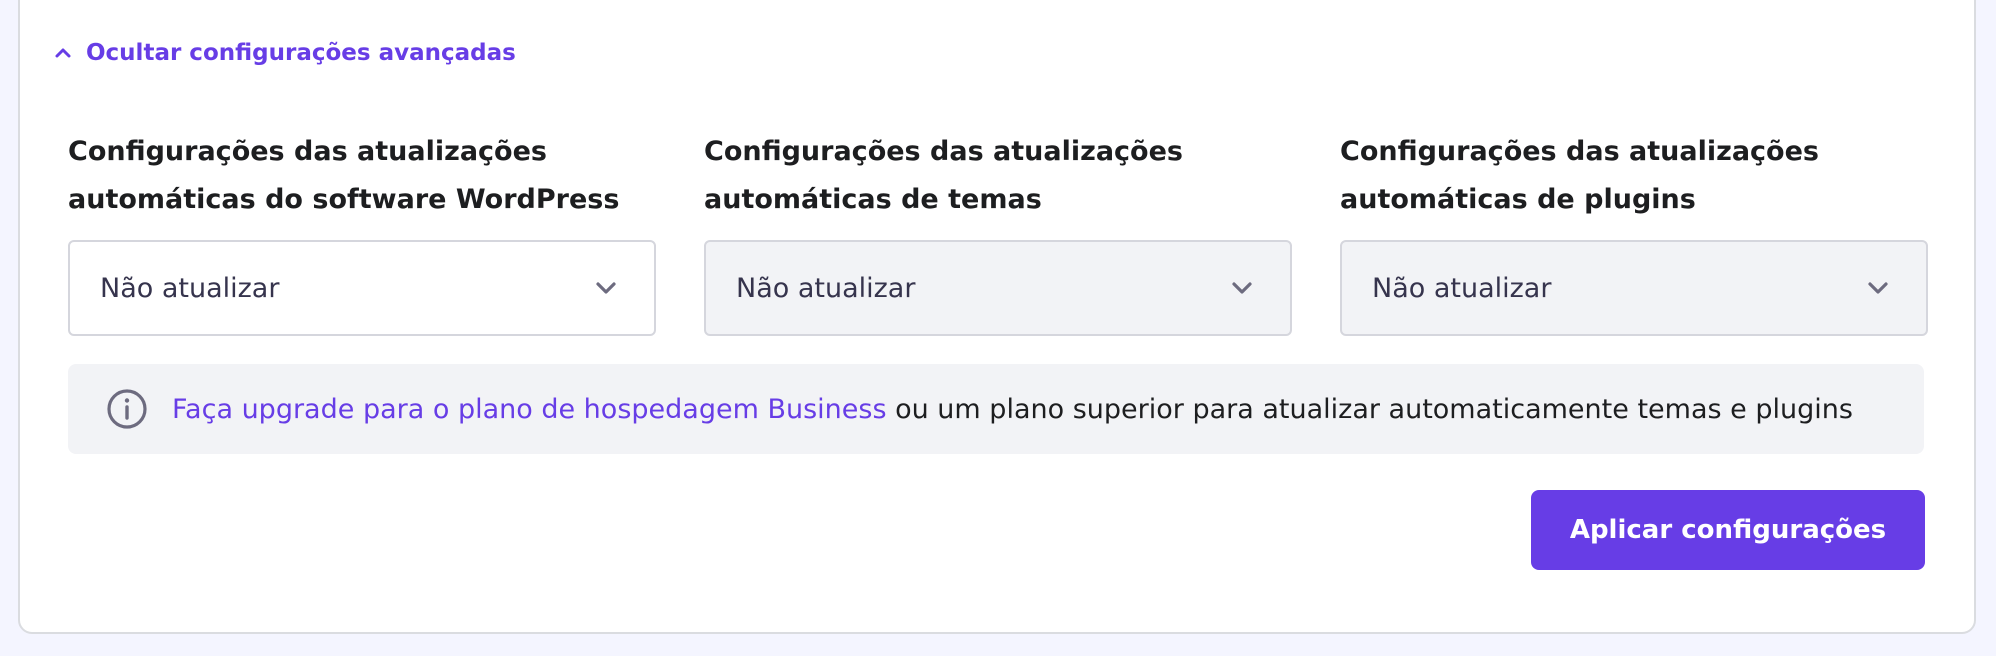 The width and height of the screenshot is (1996, 656). What do you see at coordinates (301, 53) in the screenshot?
I see `toggle-label: Ocultar configurações avançadas` at bounding box center [301, 53].